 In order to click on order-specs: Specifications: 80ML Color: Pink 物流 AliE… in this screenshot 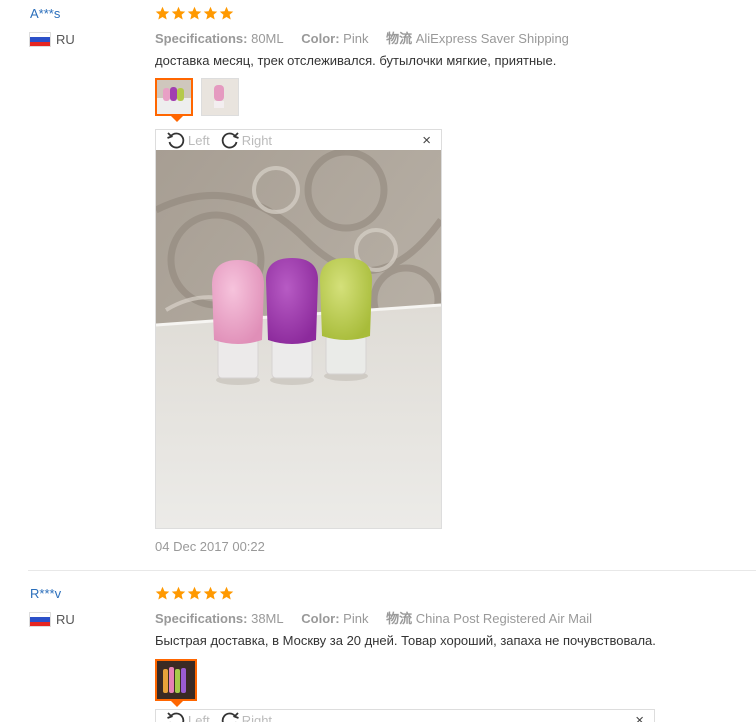, I will do `click(362, 37)`.